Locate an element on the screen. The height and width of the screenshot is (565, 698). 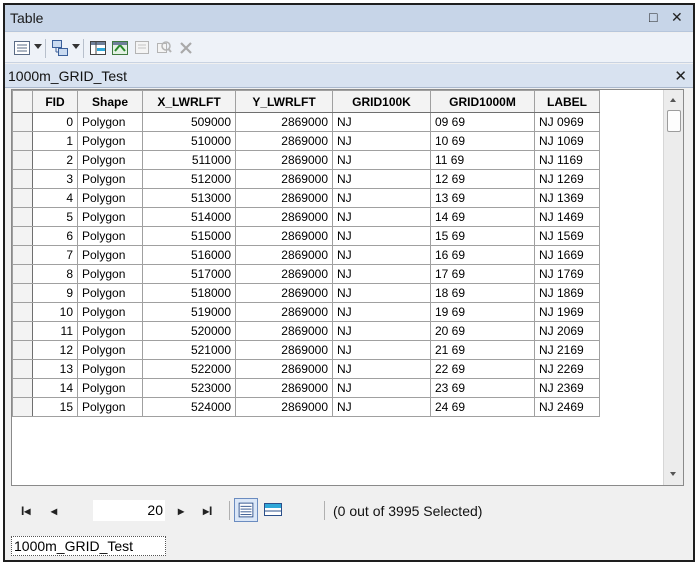
table-row: 6 Polygon 515000 2869000 NJ 15 69 NJ 1569 is located at coordinates (306, 236).